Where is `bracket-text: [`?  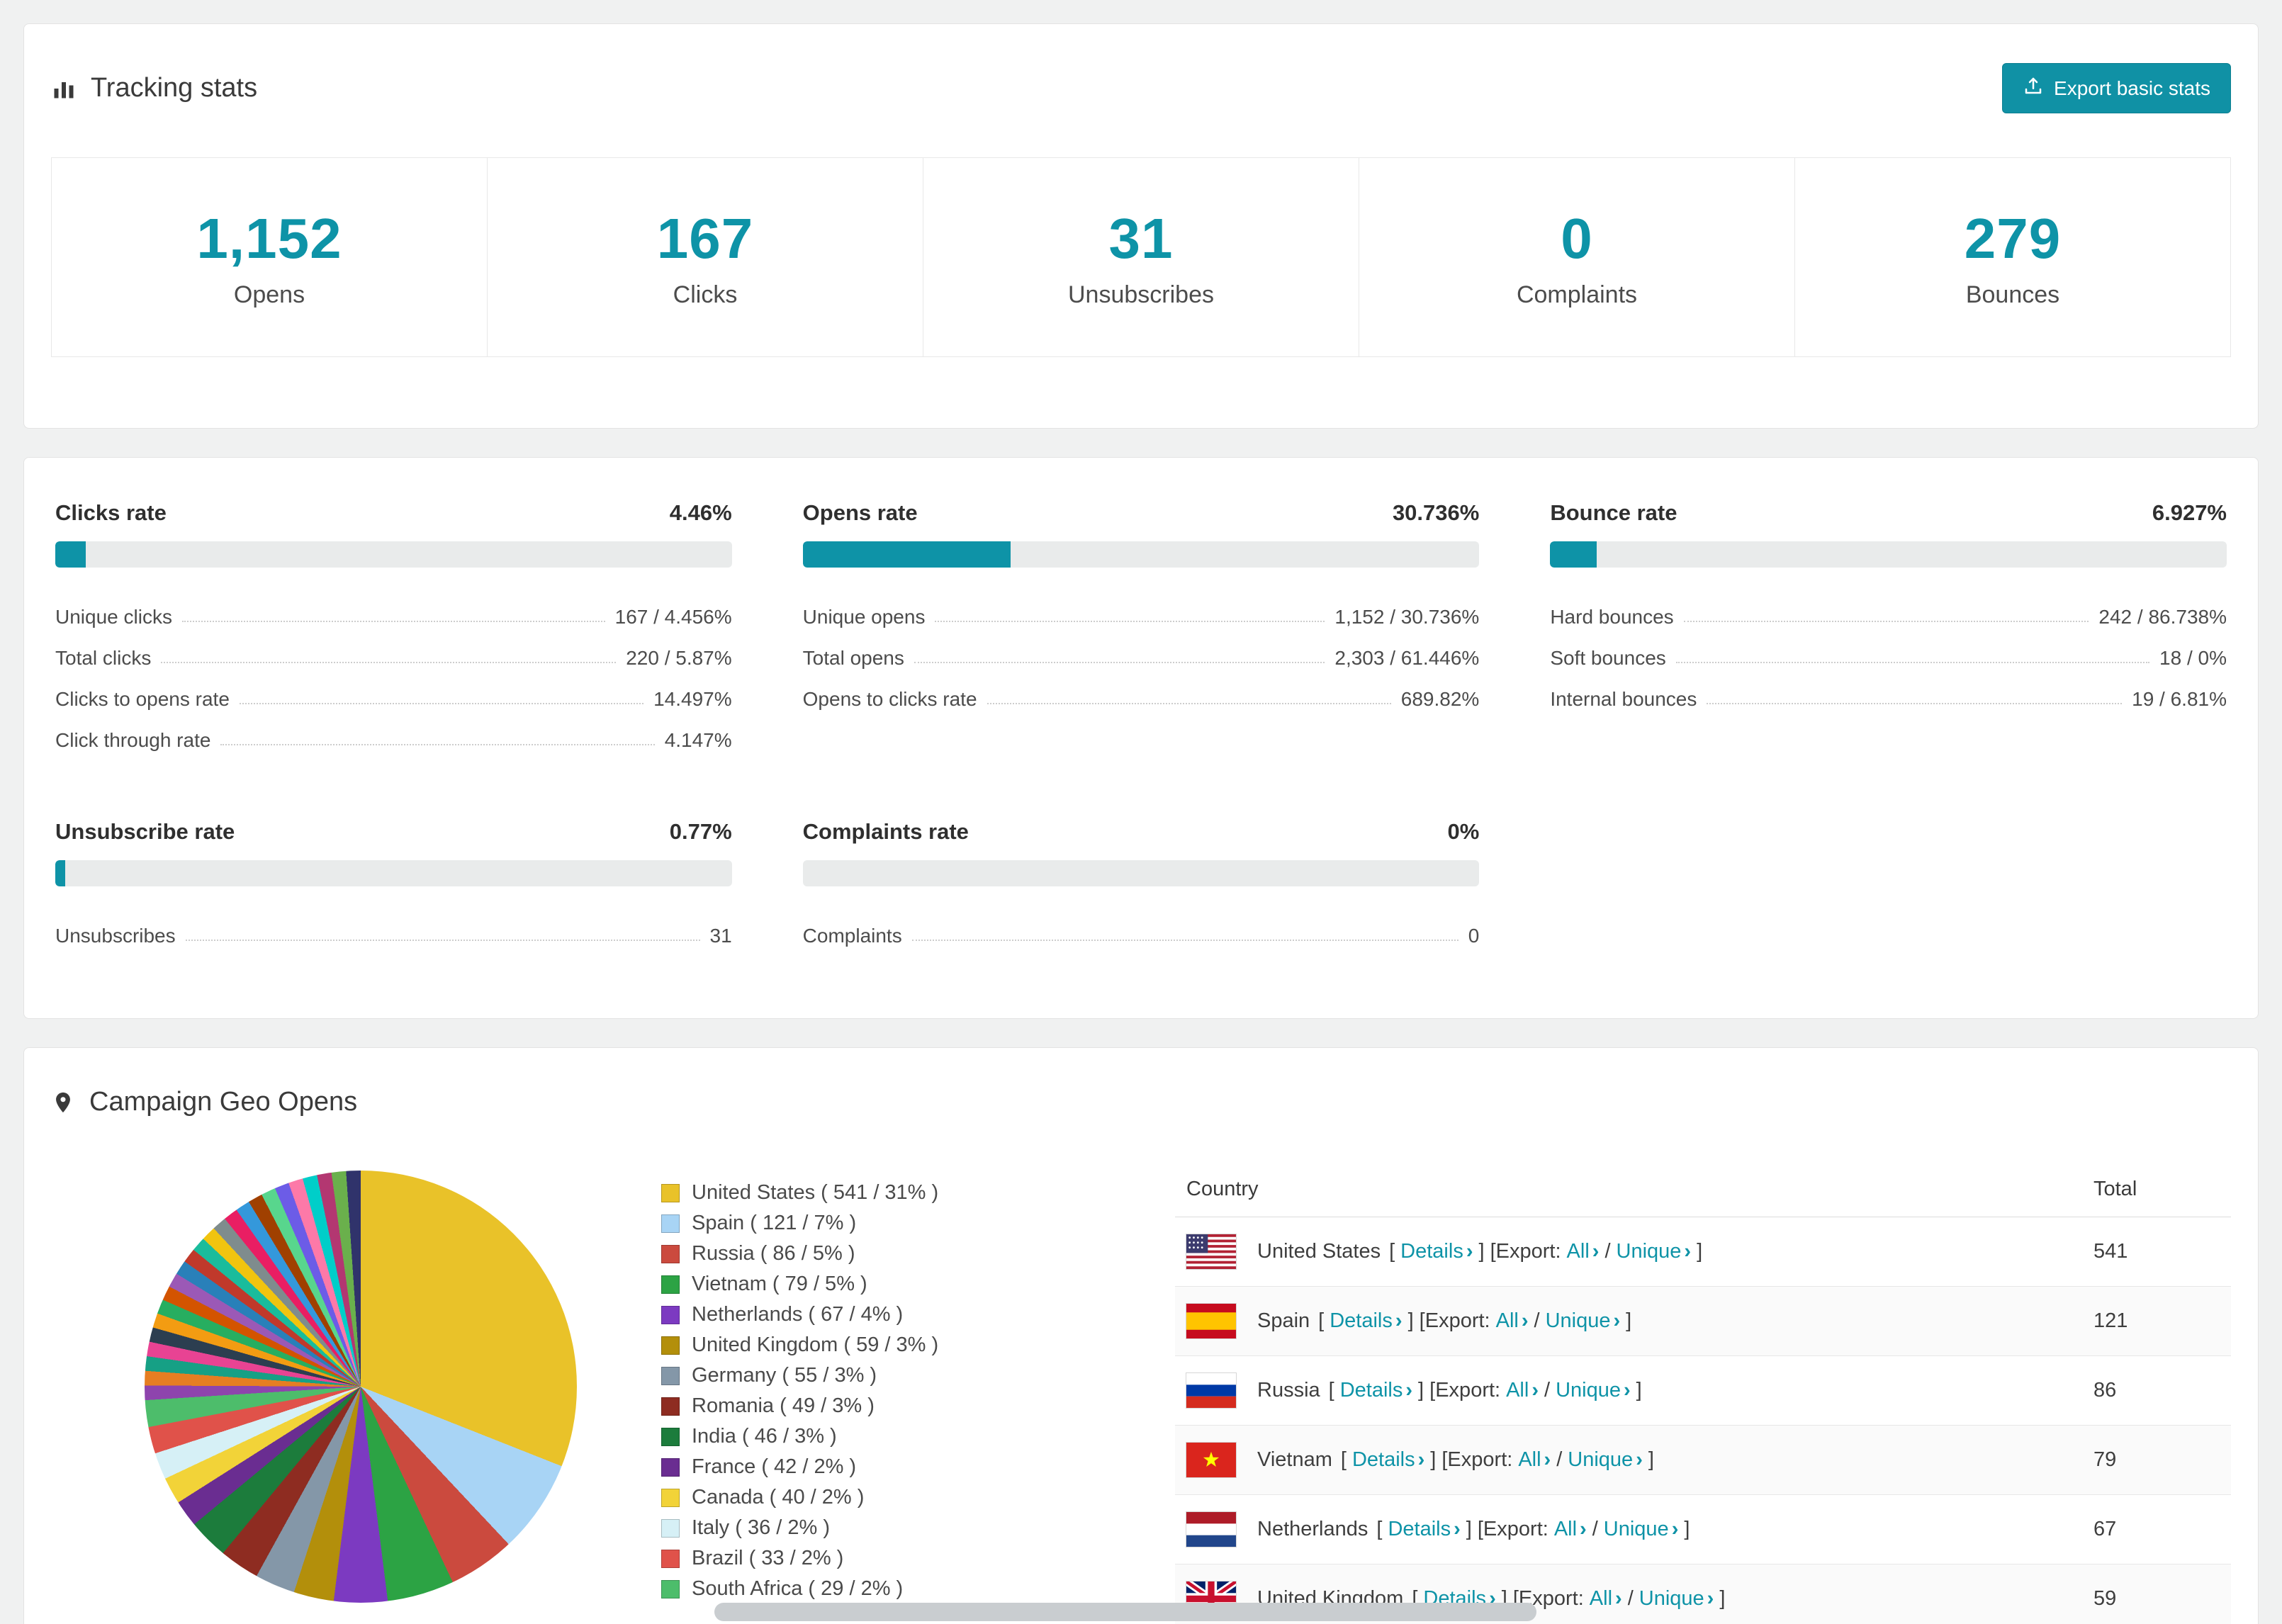
bracket-text: [ is located at coordinates (1343, 1460).